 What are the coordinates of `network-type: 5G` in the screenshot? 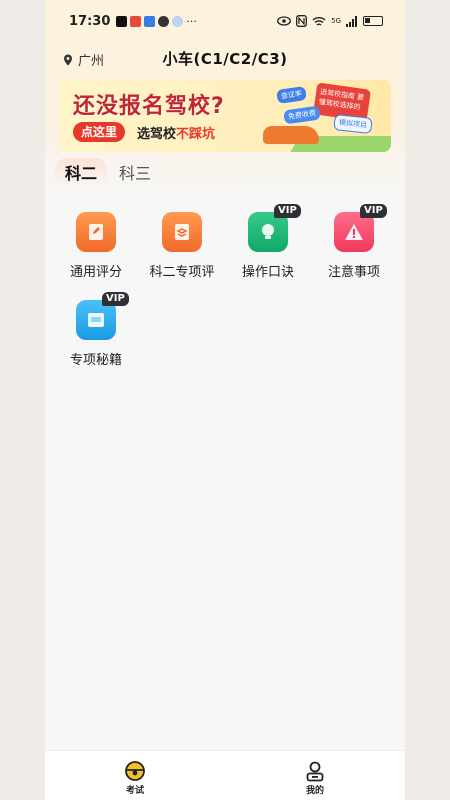 It's located at (336, 21).